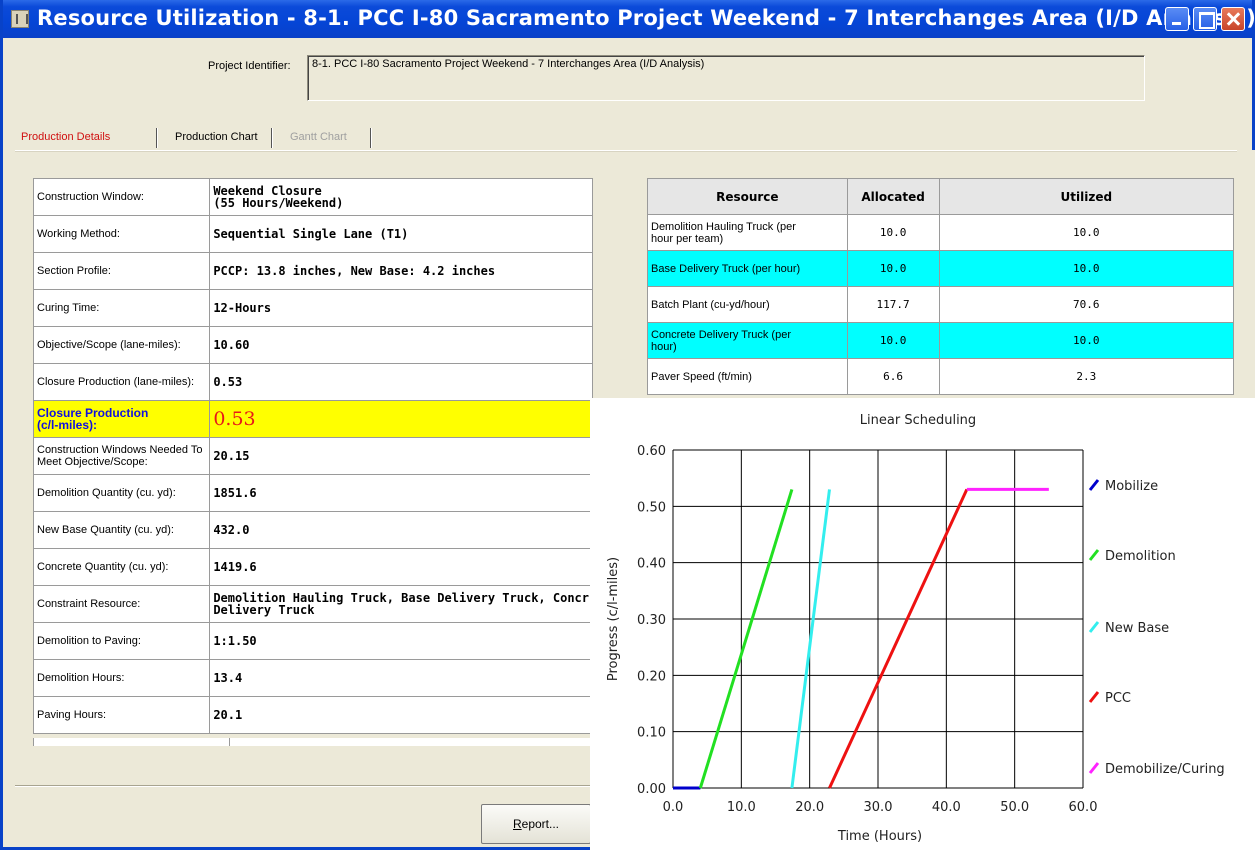 This screenshot has height=850, width=1255. Describe the element at coordinates (312, 641) in the screenshot. I see `details-row: Demolition to Paving: 1:1.50` at that location.